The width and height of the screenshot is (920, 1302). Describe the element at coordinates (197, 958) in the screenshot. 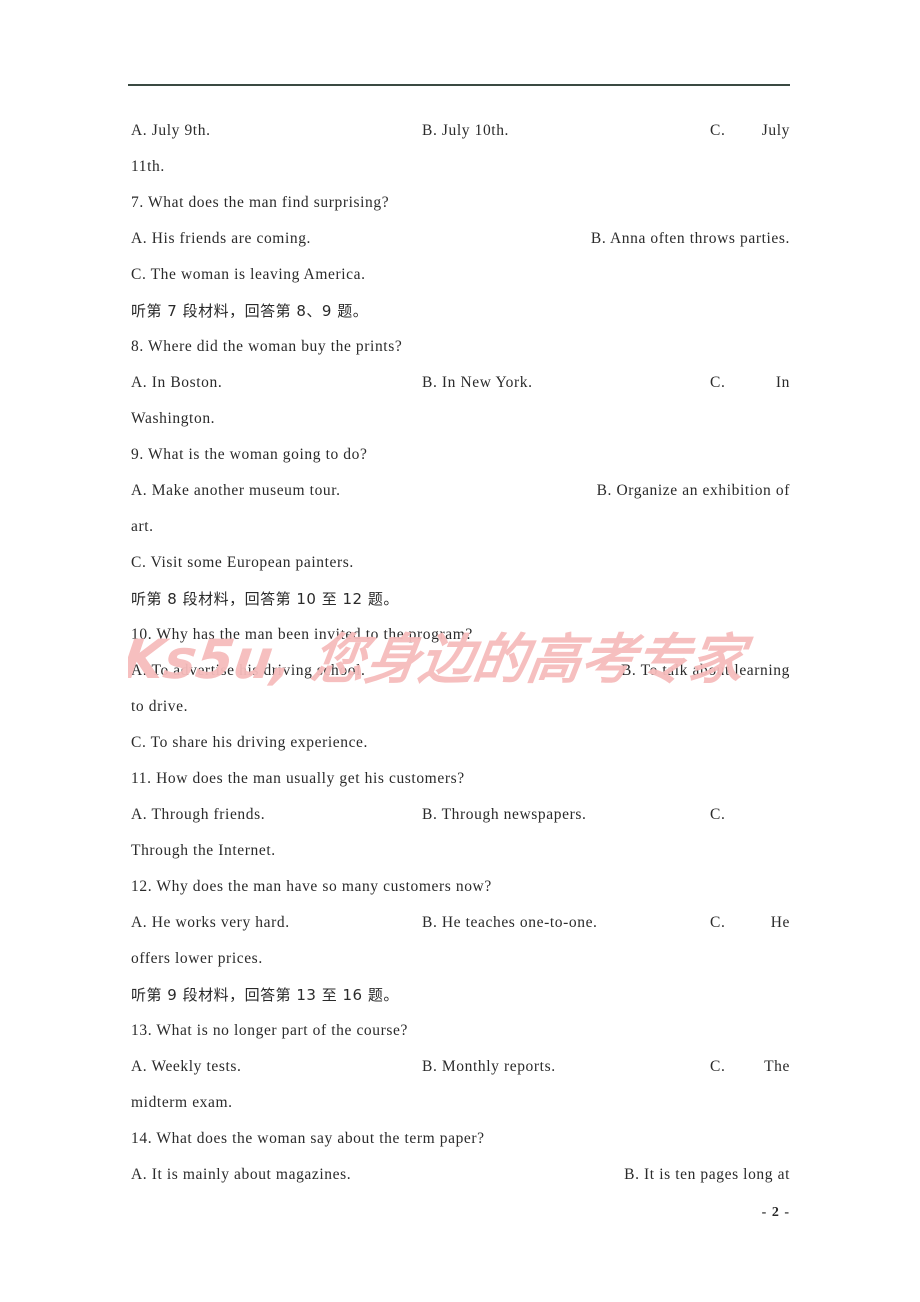

I see `option-continuation: offers lower prices.` at that location.